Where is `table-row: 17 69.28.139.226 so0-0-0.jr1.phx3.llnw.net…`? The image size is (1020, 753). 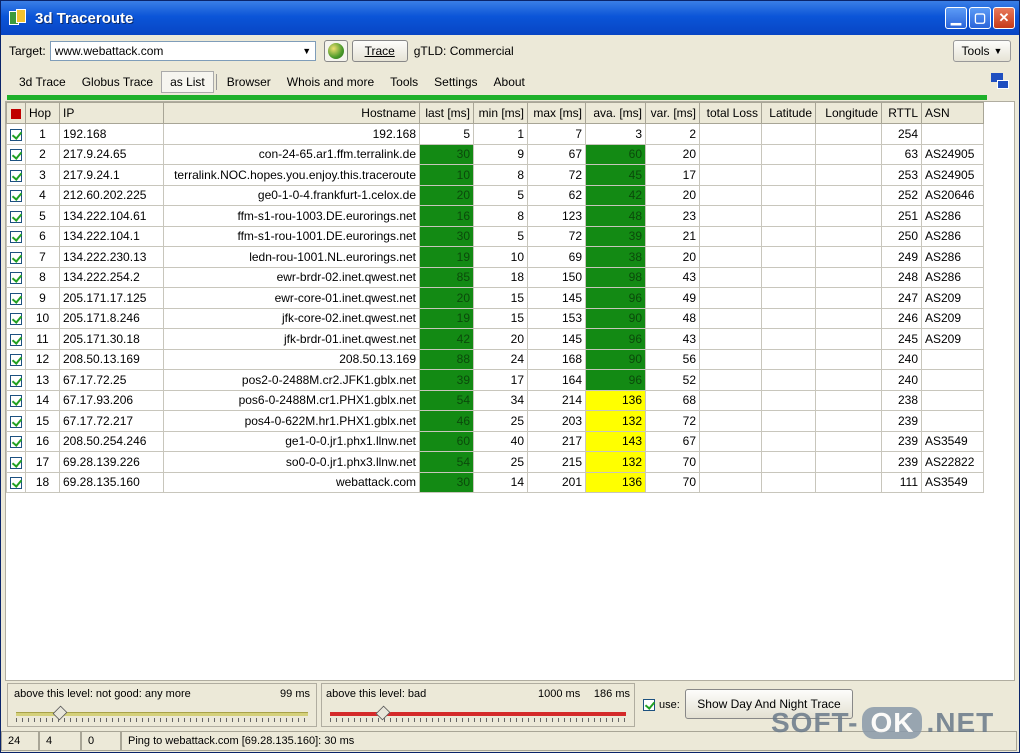
table-row: 17 69.28.139.226 so0-0-0.jr1.phx3.llnw.net… is located at coordinates (495, 462).